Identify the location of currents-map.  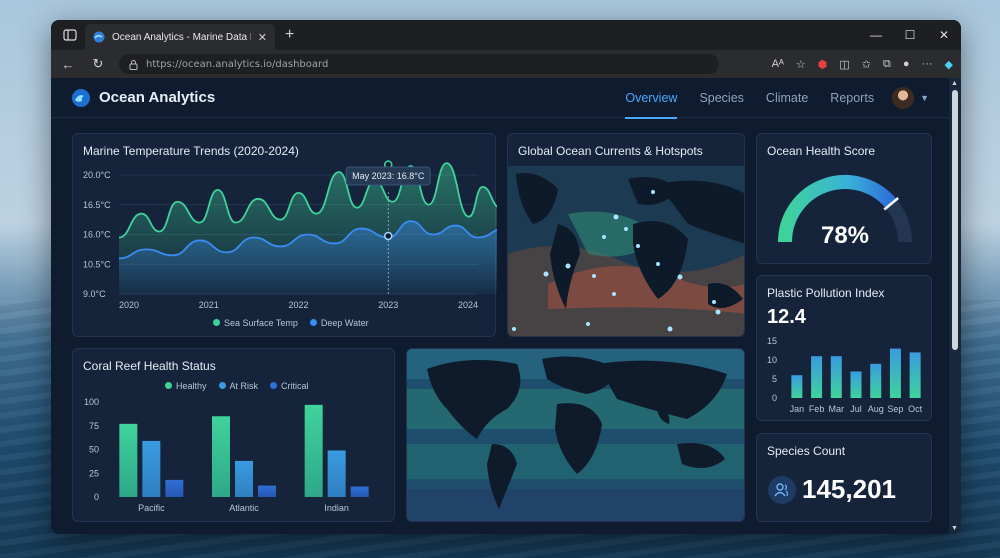
(626, 251).